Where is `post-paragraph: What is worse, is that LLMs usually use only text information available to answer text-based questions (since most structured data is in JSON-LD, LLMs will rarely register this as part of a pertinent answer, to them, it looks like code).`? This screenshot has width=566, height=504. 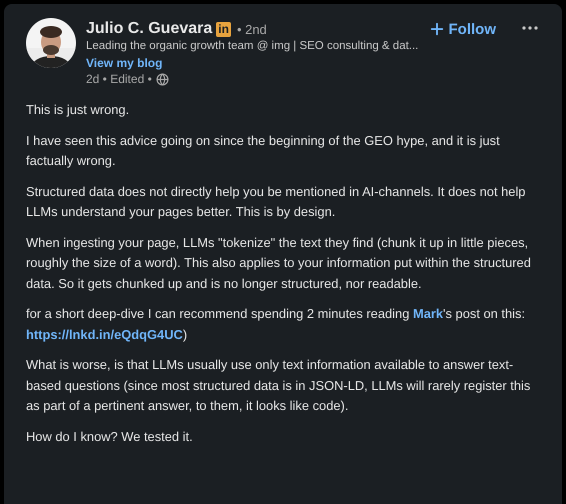
post-paragraph: What is worse, is that LLMs usually use only text information available to answer text-based questions (since most structured data is in JSON-LD, LLMs will rarely register this as part of a pertinent answer, to them, it looks like code). is located at coordinates (279, 385).